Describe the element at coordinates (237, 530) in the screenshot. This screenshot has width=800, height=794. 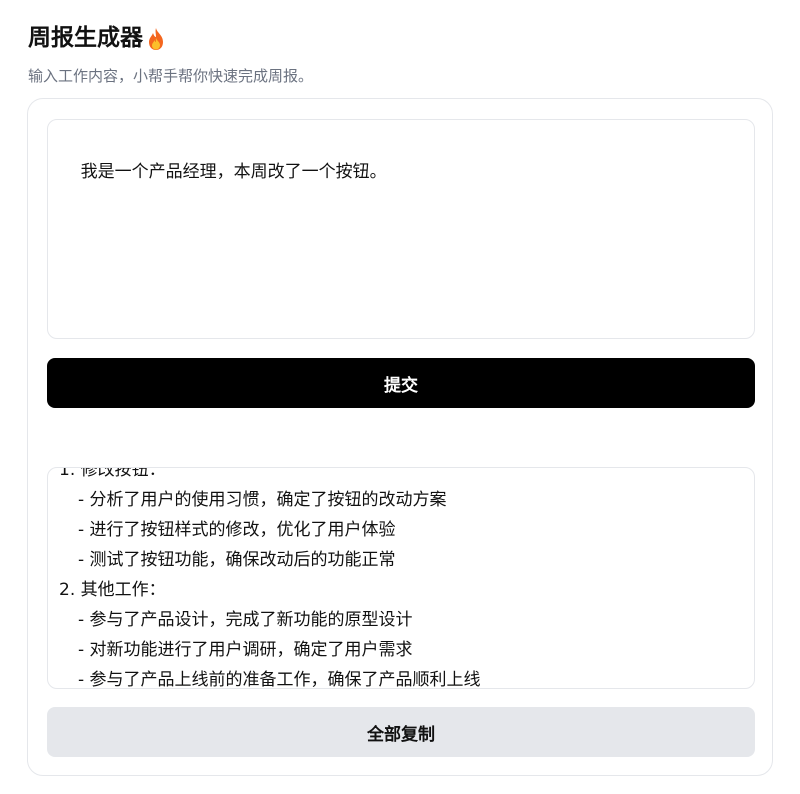
I see `report-line: - 进行了按钮样式的修改，优化了用户体验` at that location.